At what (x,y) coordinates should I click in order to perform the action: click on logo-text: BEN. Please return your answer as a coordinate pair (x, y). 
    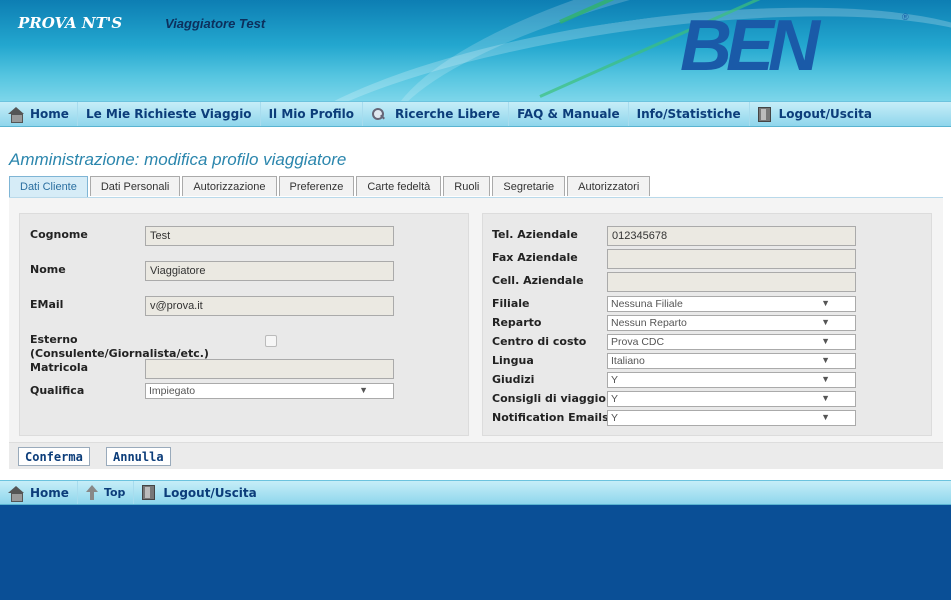
    Looking at the image, I should click on (751, 43).